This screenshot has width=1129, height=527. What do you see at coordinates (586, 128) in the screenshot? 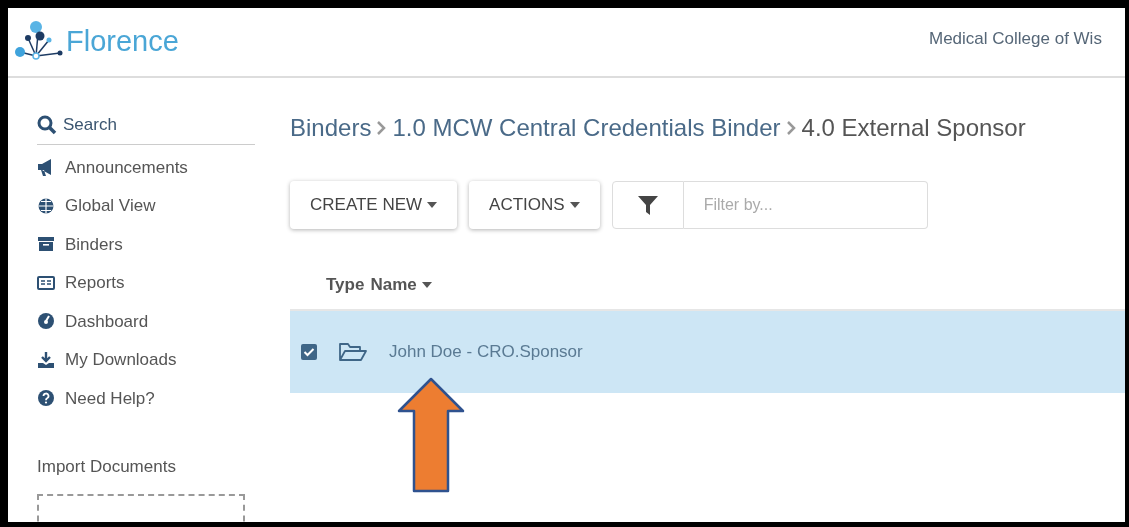
I see `breadcrumb-link: 1.0 MCW Central Credentials Binder` at bounding box center [586, 128].